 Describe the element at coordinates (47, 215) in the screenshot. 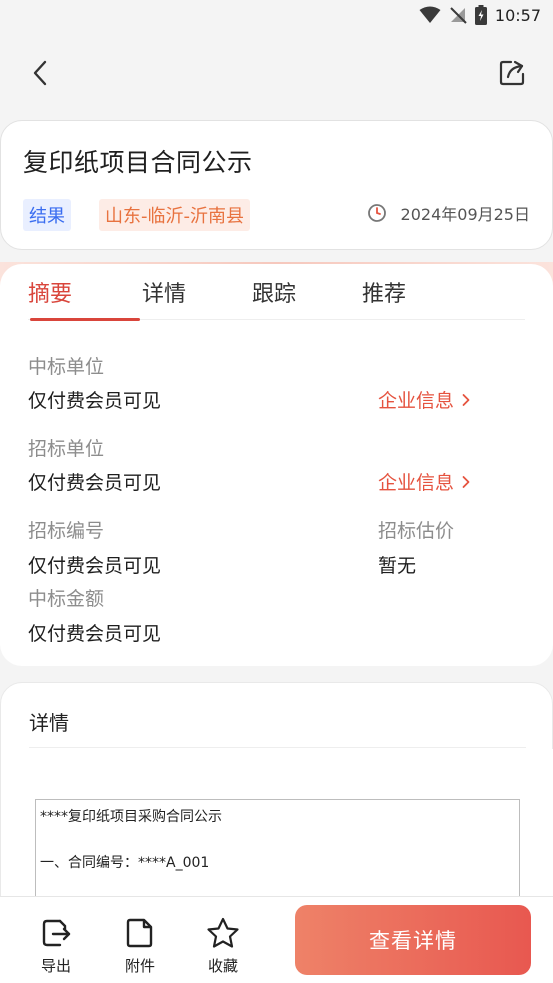

I see `type-badge: 结果` at that location.